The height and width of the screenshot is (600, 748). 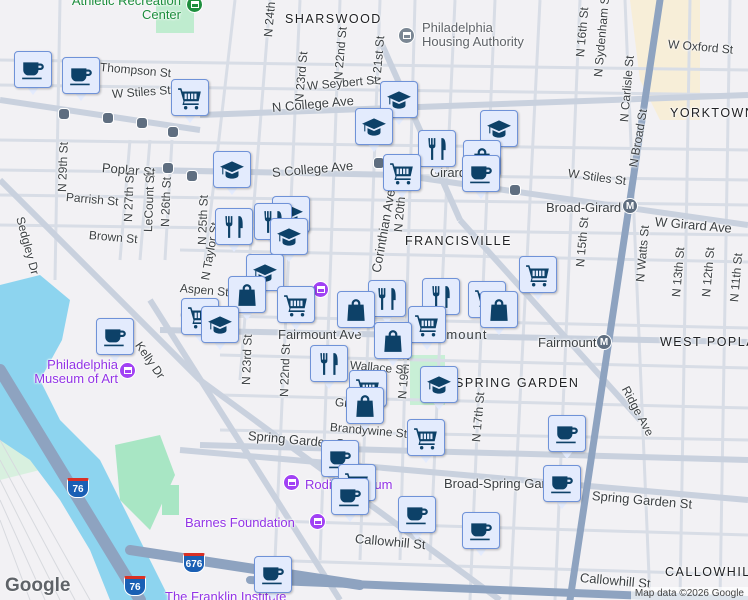 I want to click on poi-philadelphia-housing-authority: Philadelphia Housing Authority, so click(x=482, y=35).